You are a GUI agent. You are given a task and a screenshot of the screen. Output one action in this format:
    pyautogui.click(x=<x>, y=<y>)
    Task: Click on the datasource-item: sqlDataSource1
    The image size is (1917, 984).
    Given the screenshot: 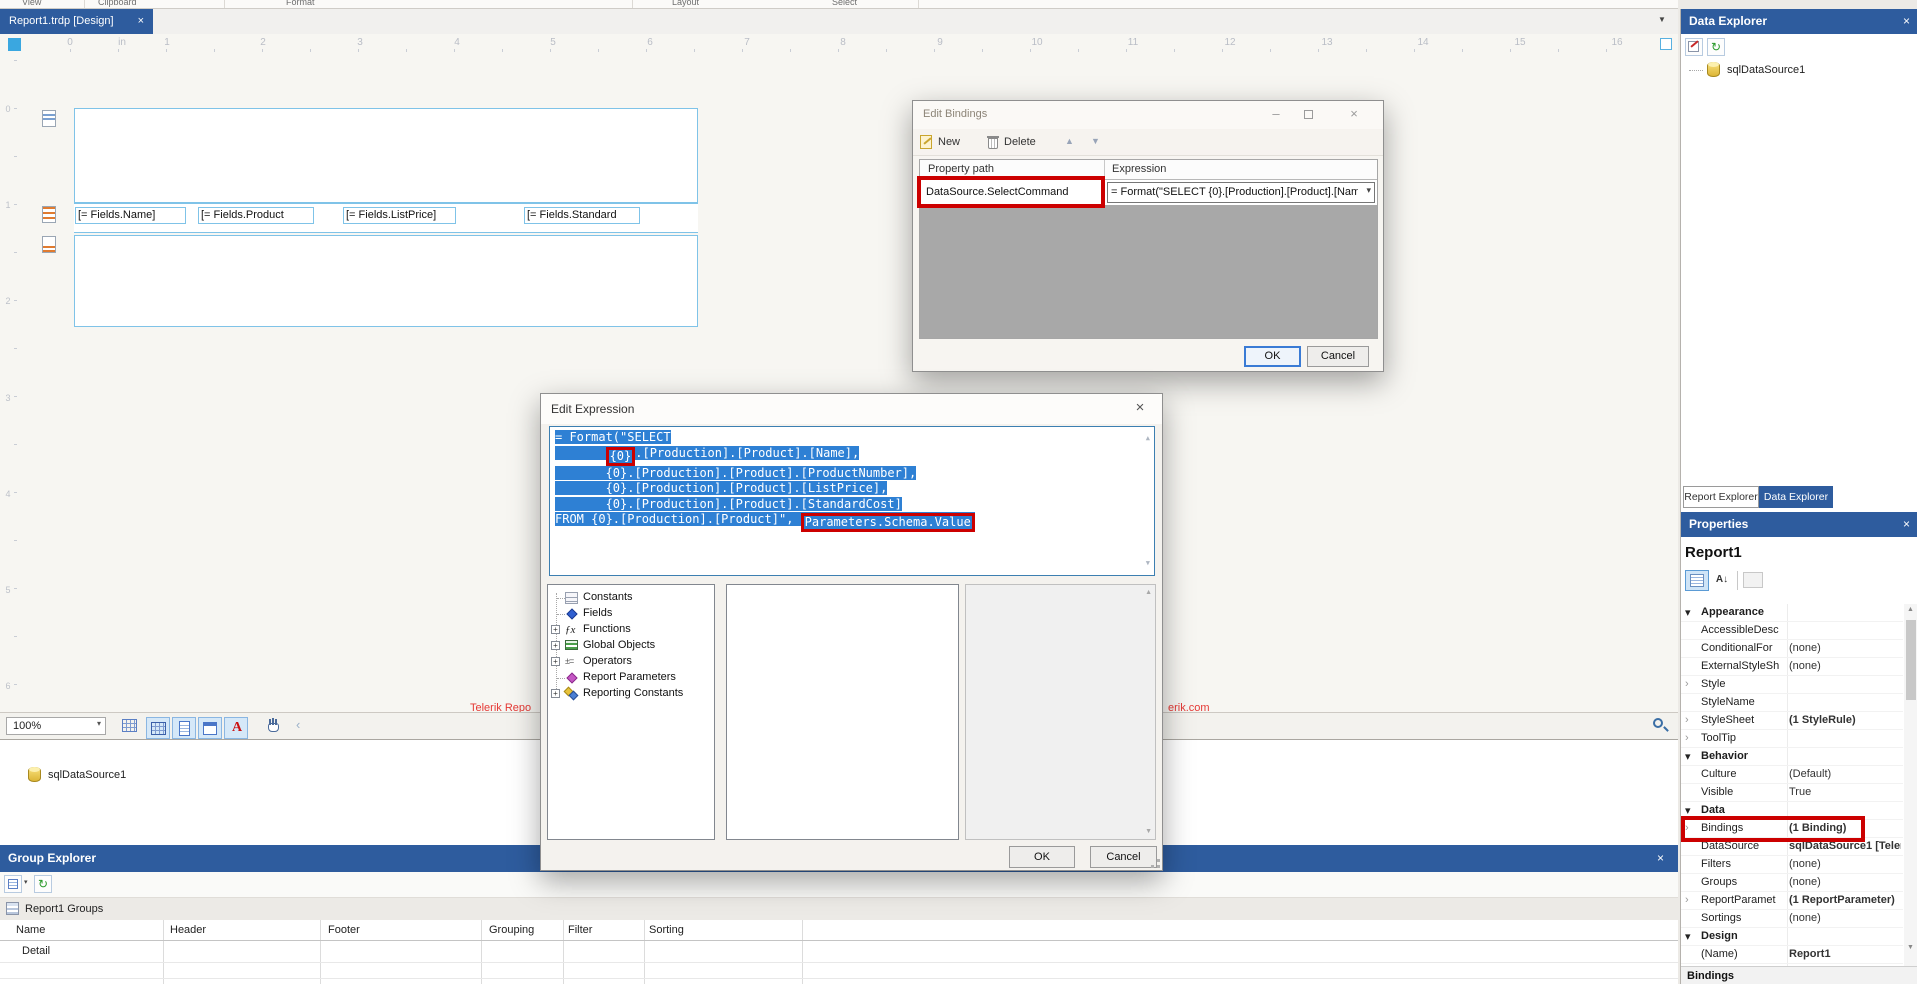 What is the action you would take?
    pyautogui.click(x=87, y=775)
    